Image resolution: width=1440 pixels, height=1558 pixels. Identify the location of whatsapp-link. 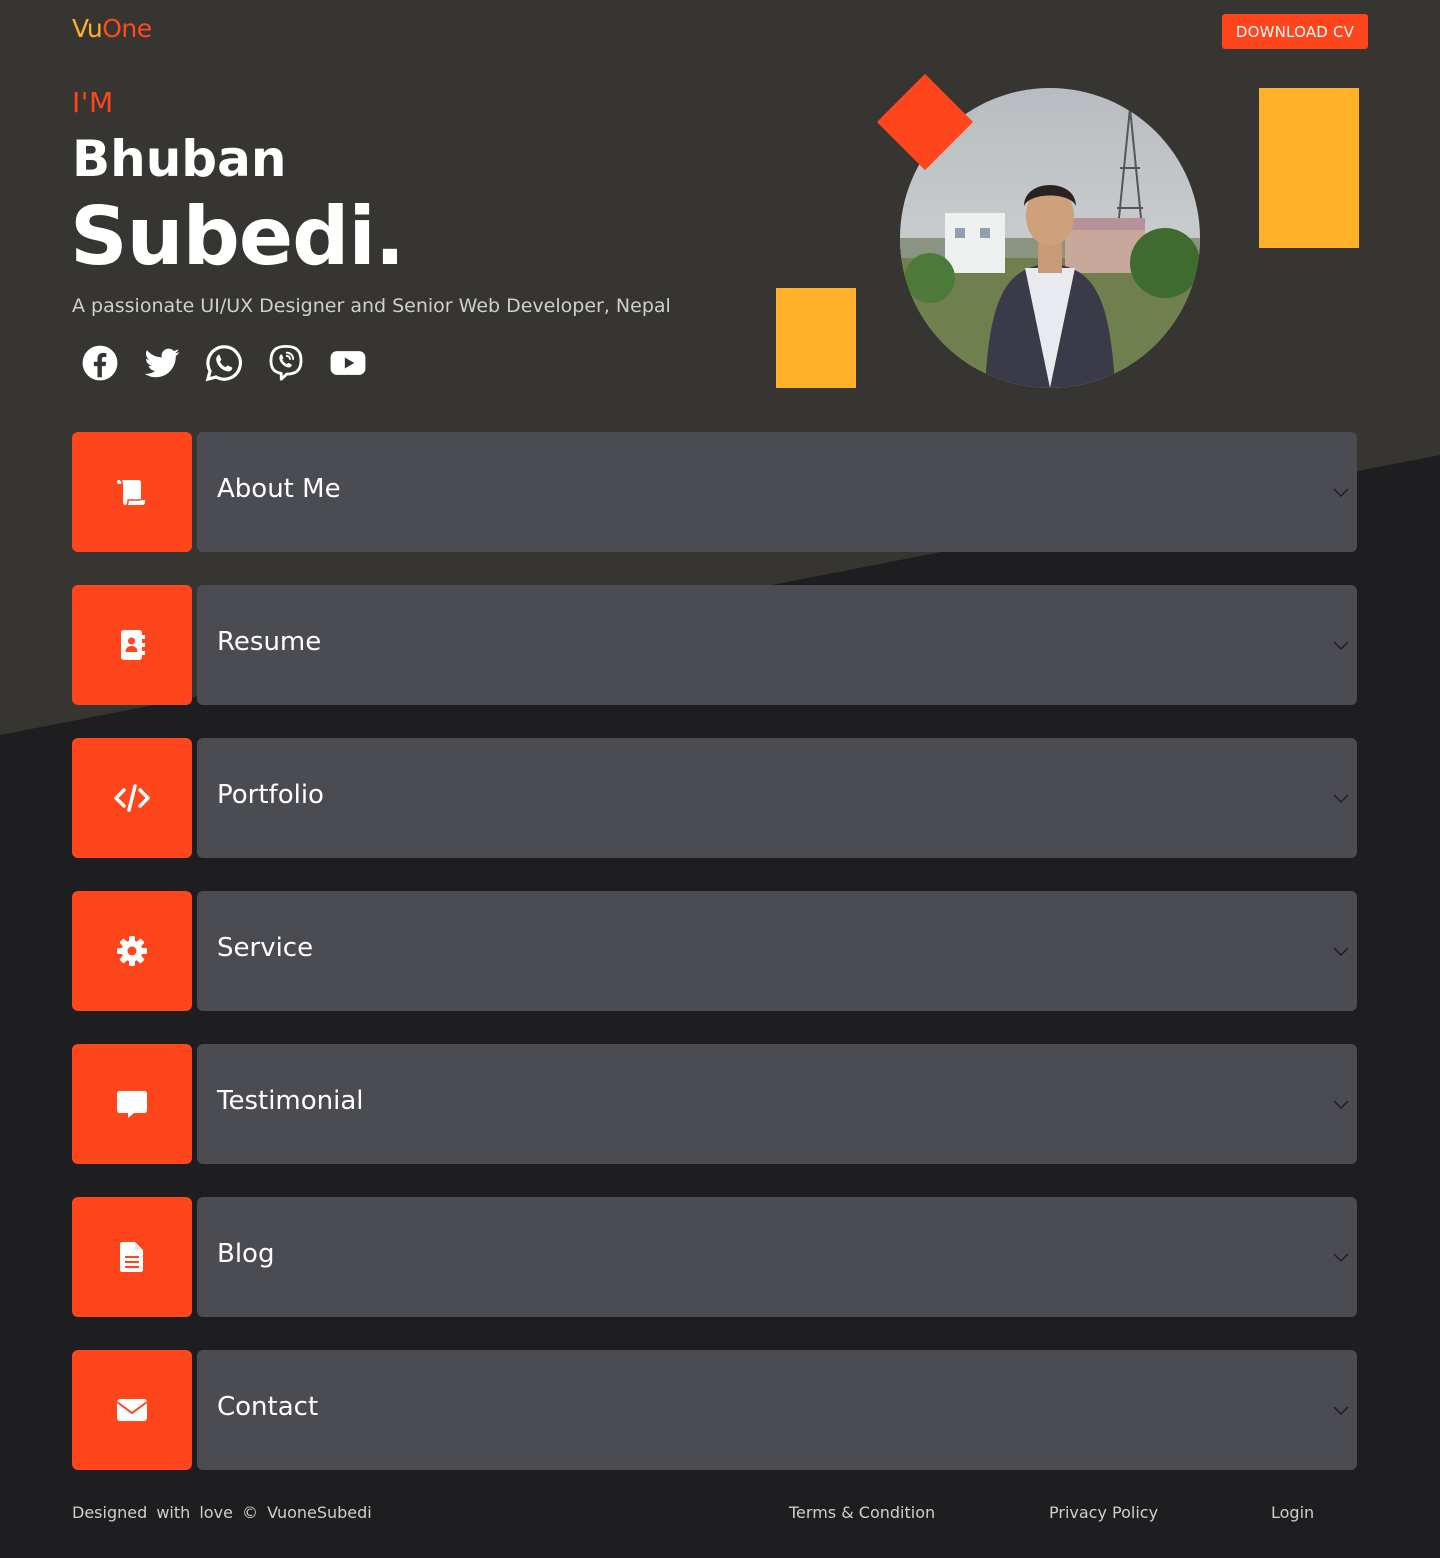
(224, 363).